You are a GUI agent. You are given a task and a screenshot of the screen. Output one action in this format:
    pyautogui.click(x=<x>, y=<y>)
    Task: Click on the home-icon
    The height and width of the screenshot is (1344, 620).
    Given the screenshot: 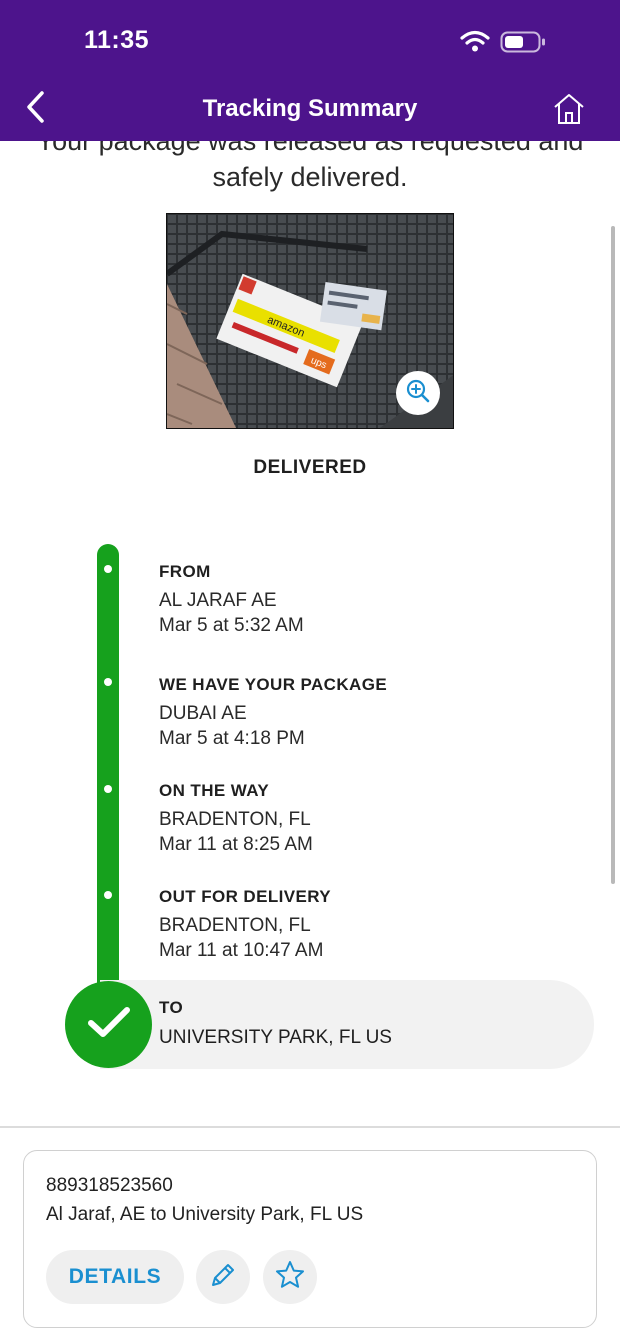 What is the action you would take?
    pyautogui.click(x=569, y=112)
    